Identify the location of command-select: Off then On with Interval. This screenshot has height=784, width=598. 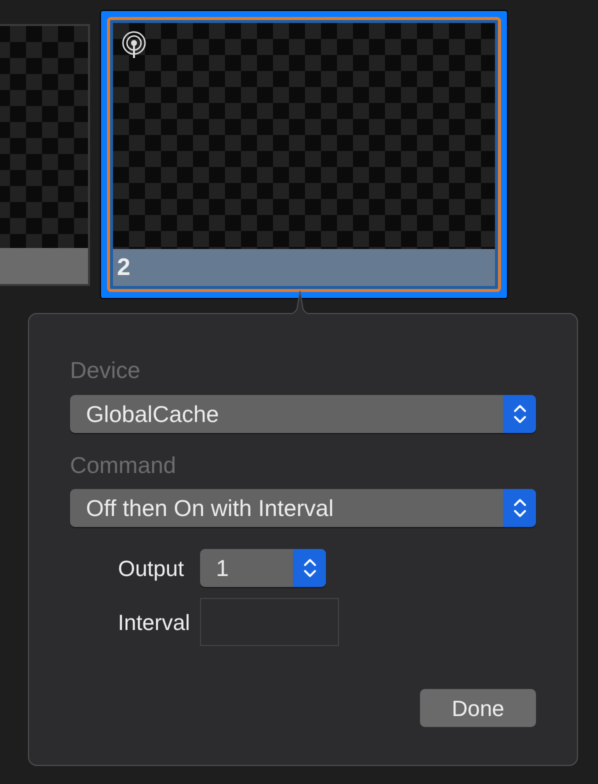
(303, 508).